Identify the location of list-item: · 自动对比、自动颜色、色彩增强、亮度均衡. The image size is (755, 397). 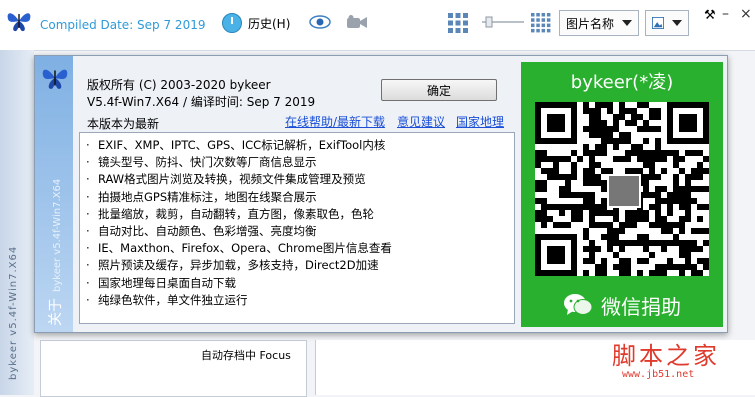
(201, 230).